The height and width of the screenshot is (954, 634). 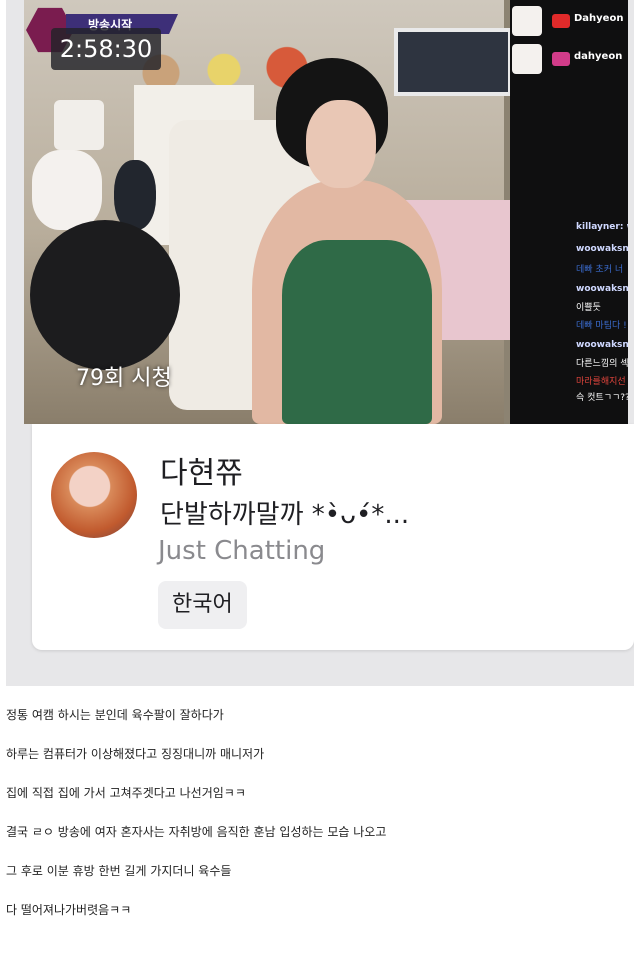 What do you see at coordinates (600, 270) in the screenshot?
I see `chat-line: 데빠 초커 너` at bounding box center [600, 270].